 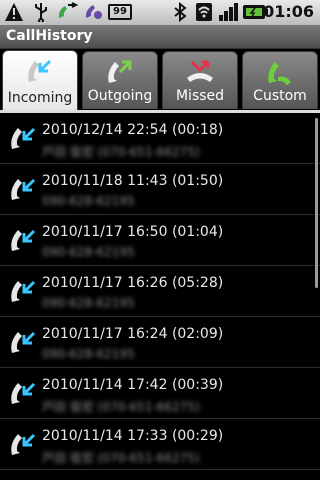 I want to click on custom-call-icon, so click(x=279, y=73).